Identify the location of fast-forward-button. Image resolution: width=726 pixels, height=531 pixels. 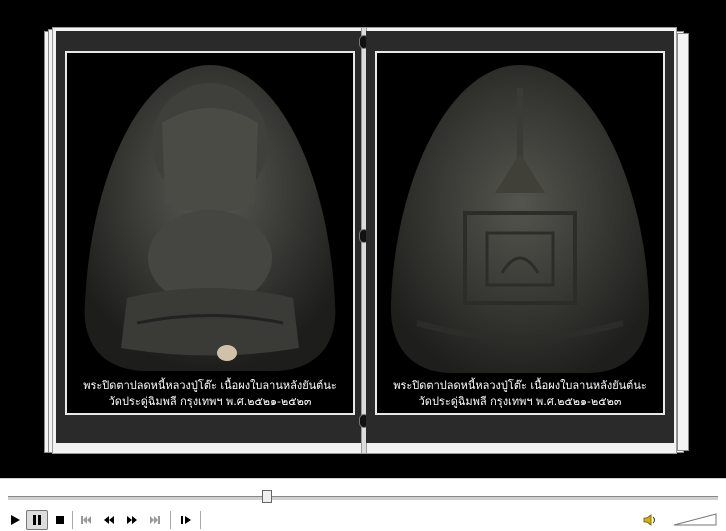
(132, 520).